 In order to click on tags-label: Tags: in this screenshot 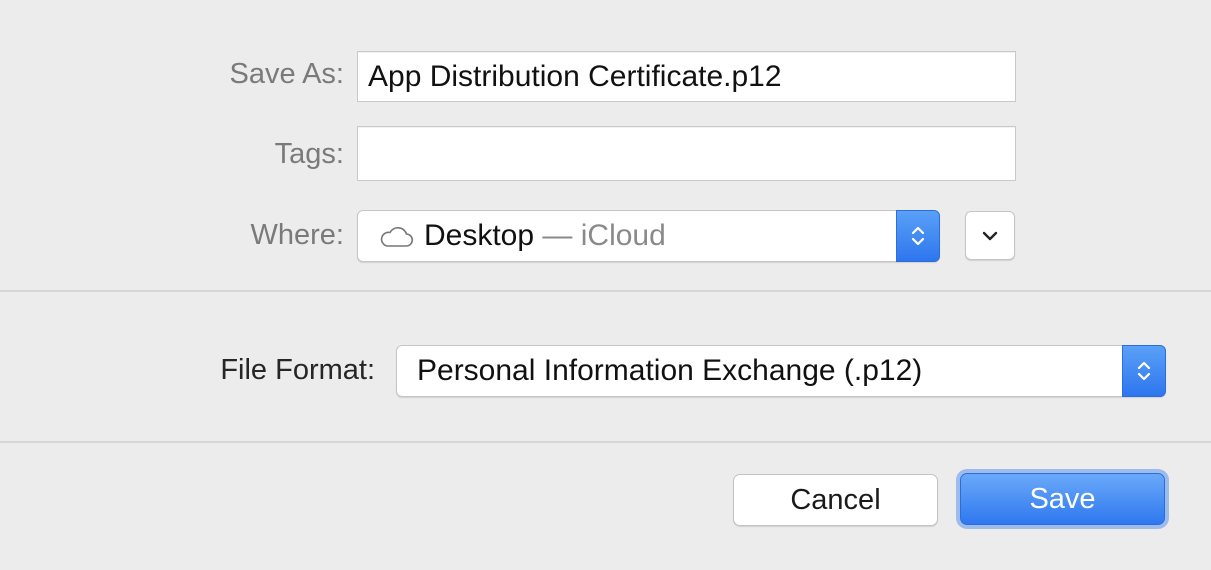, I will do `click(309, 154)`.